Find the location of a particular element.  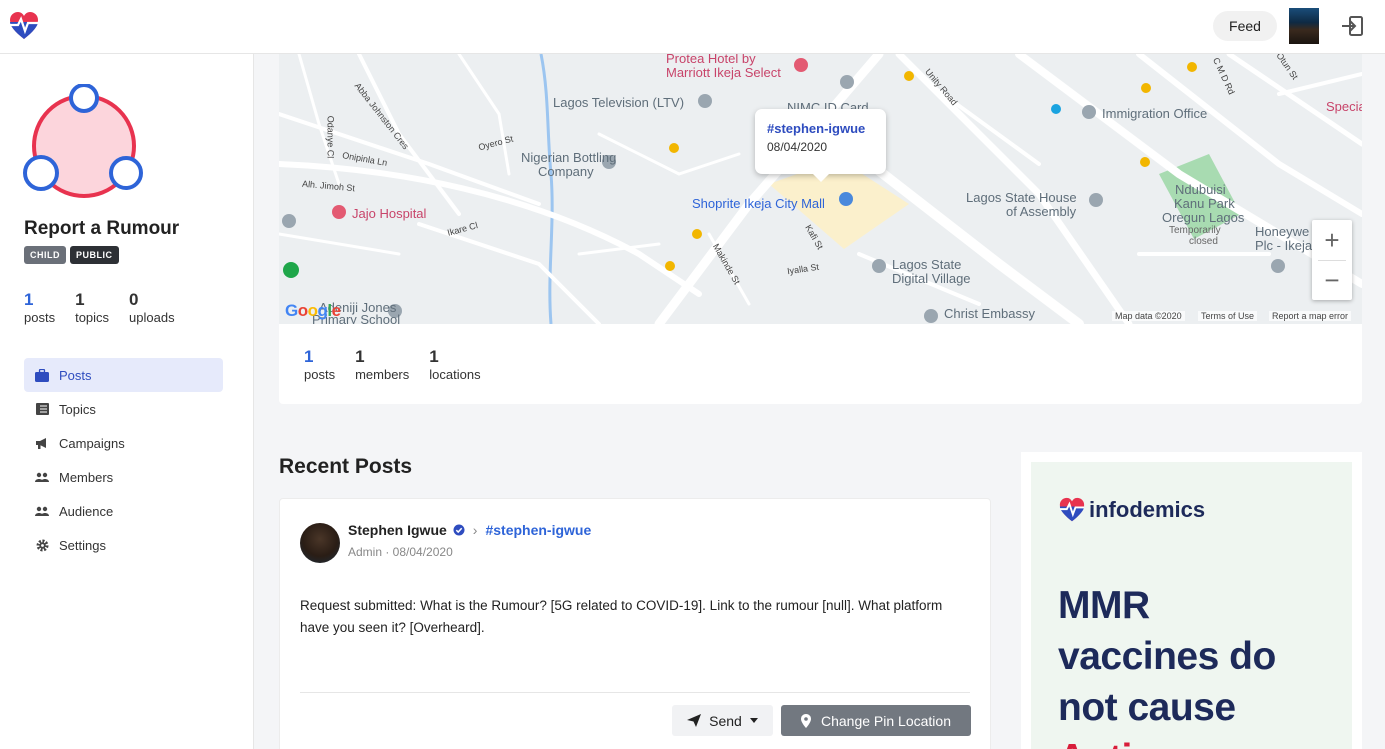

sidebar-item-settings: Settings is located at coordinates (123, 545).